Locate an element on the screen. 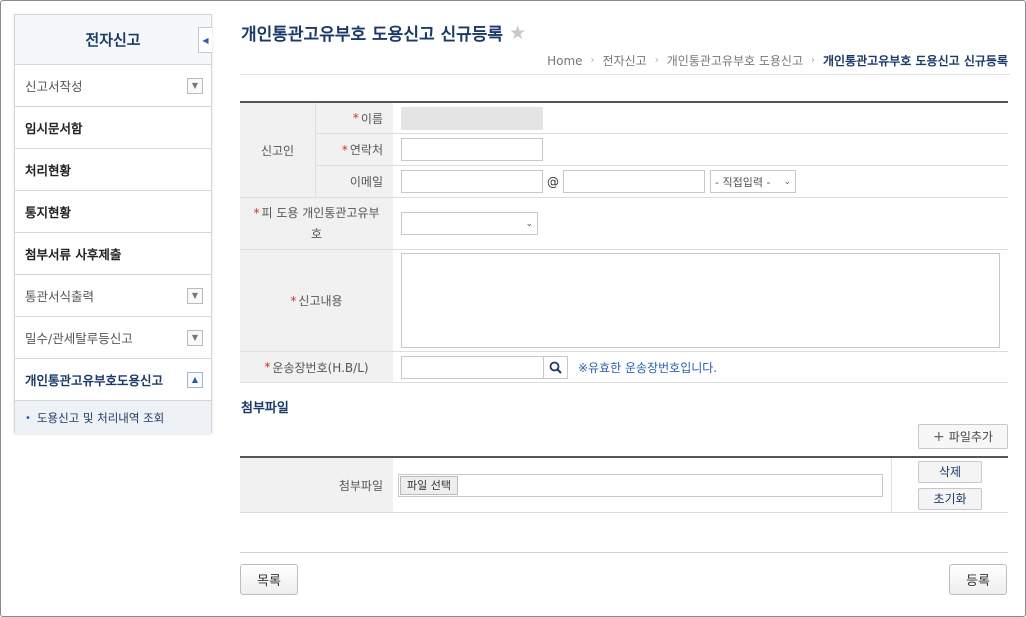  email-id-field is located at coordinates (472, 181).